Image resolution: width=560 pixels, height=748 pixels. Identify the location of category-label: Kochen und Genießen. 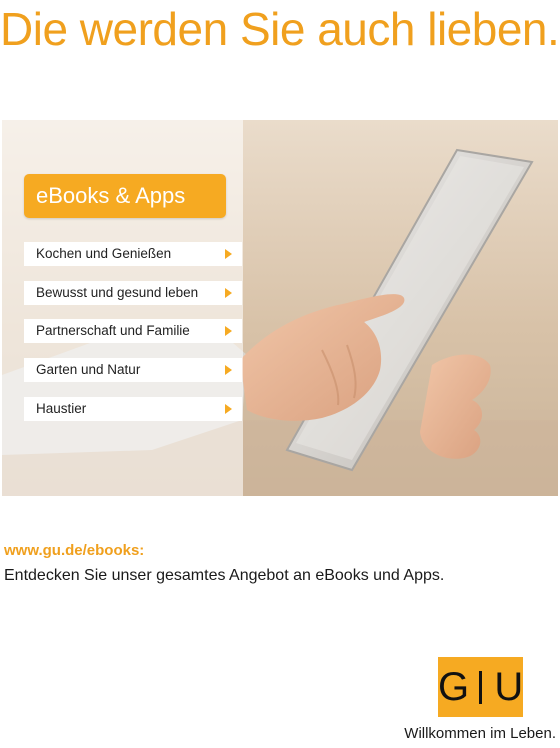
(104, 253).